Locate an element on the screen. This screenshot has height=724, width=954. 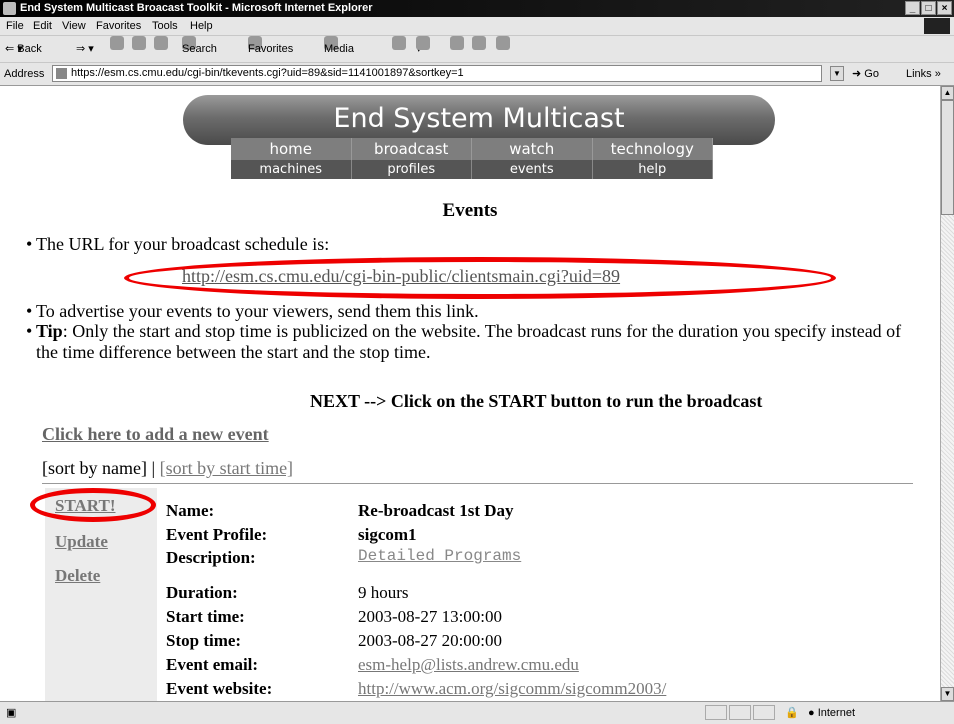
start-time-label: Start time: is located at coordinates (205, 616).